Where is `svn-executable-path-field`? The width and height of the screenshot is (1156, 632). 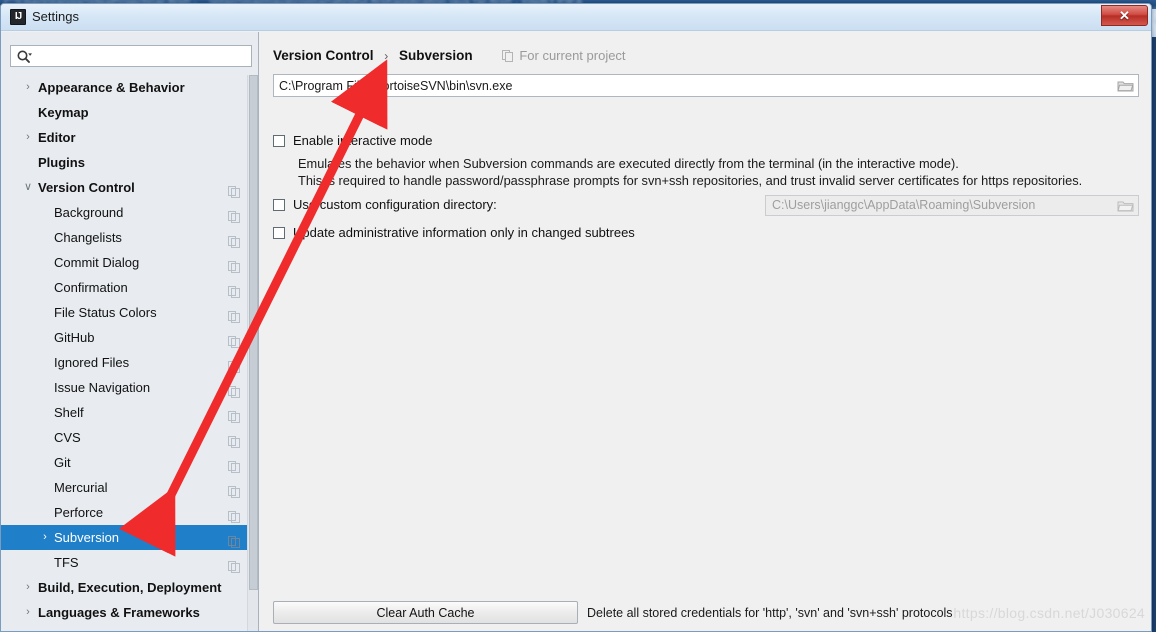
svn-executable-path-field is located at coordinates (706, 85).